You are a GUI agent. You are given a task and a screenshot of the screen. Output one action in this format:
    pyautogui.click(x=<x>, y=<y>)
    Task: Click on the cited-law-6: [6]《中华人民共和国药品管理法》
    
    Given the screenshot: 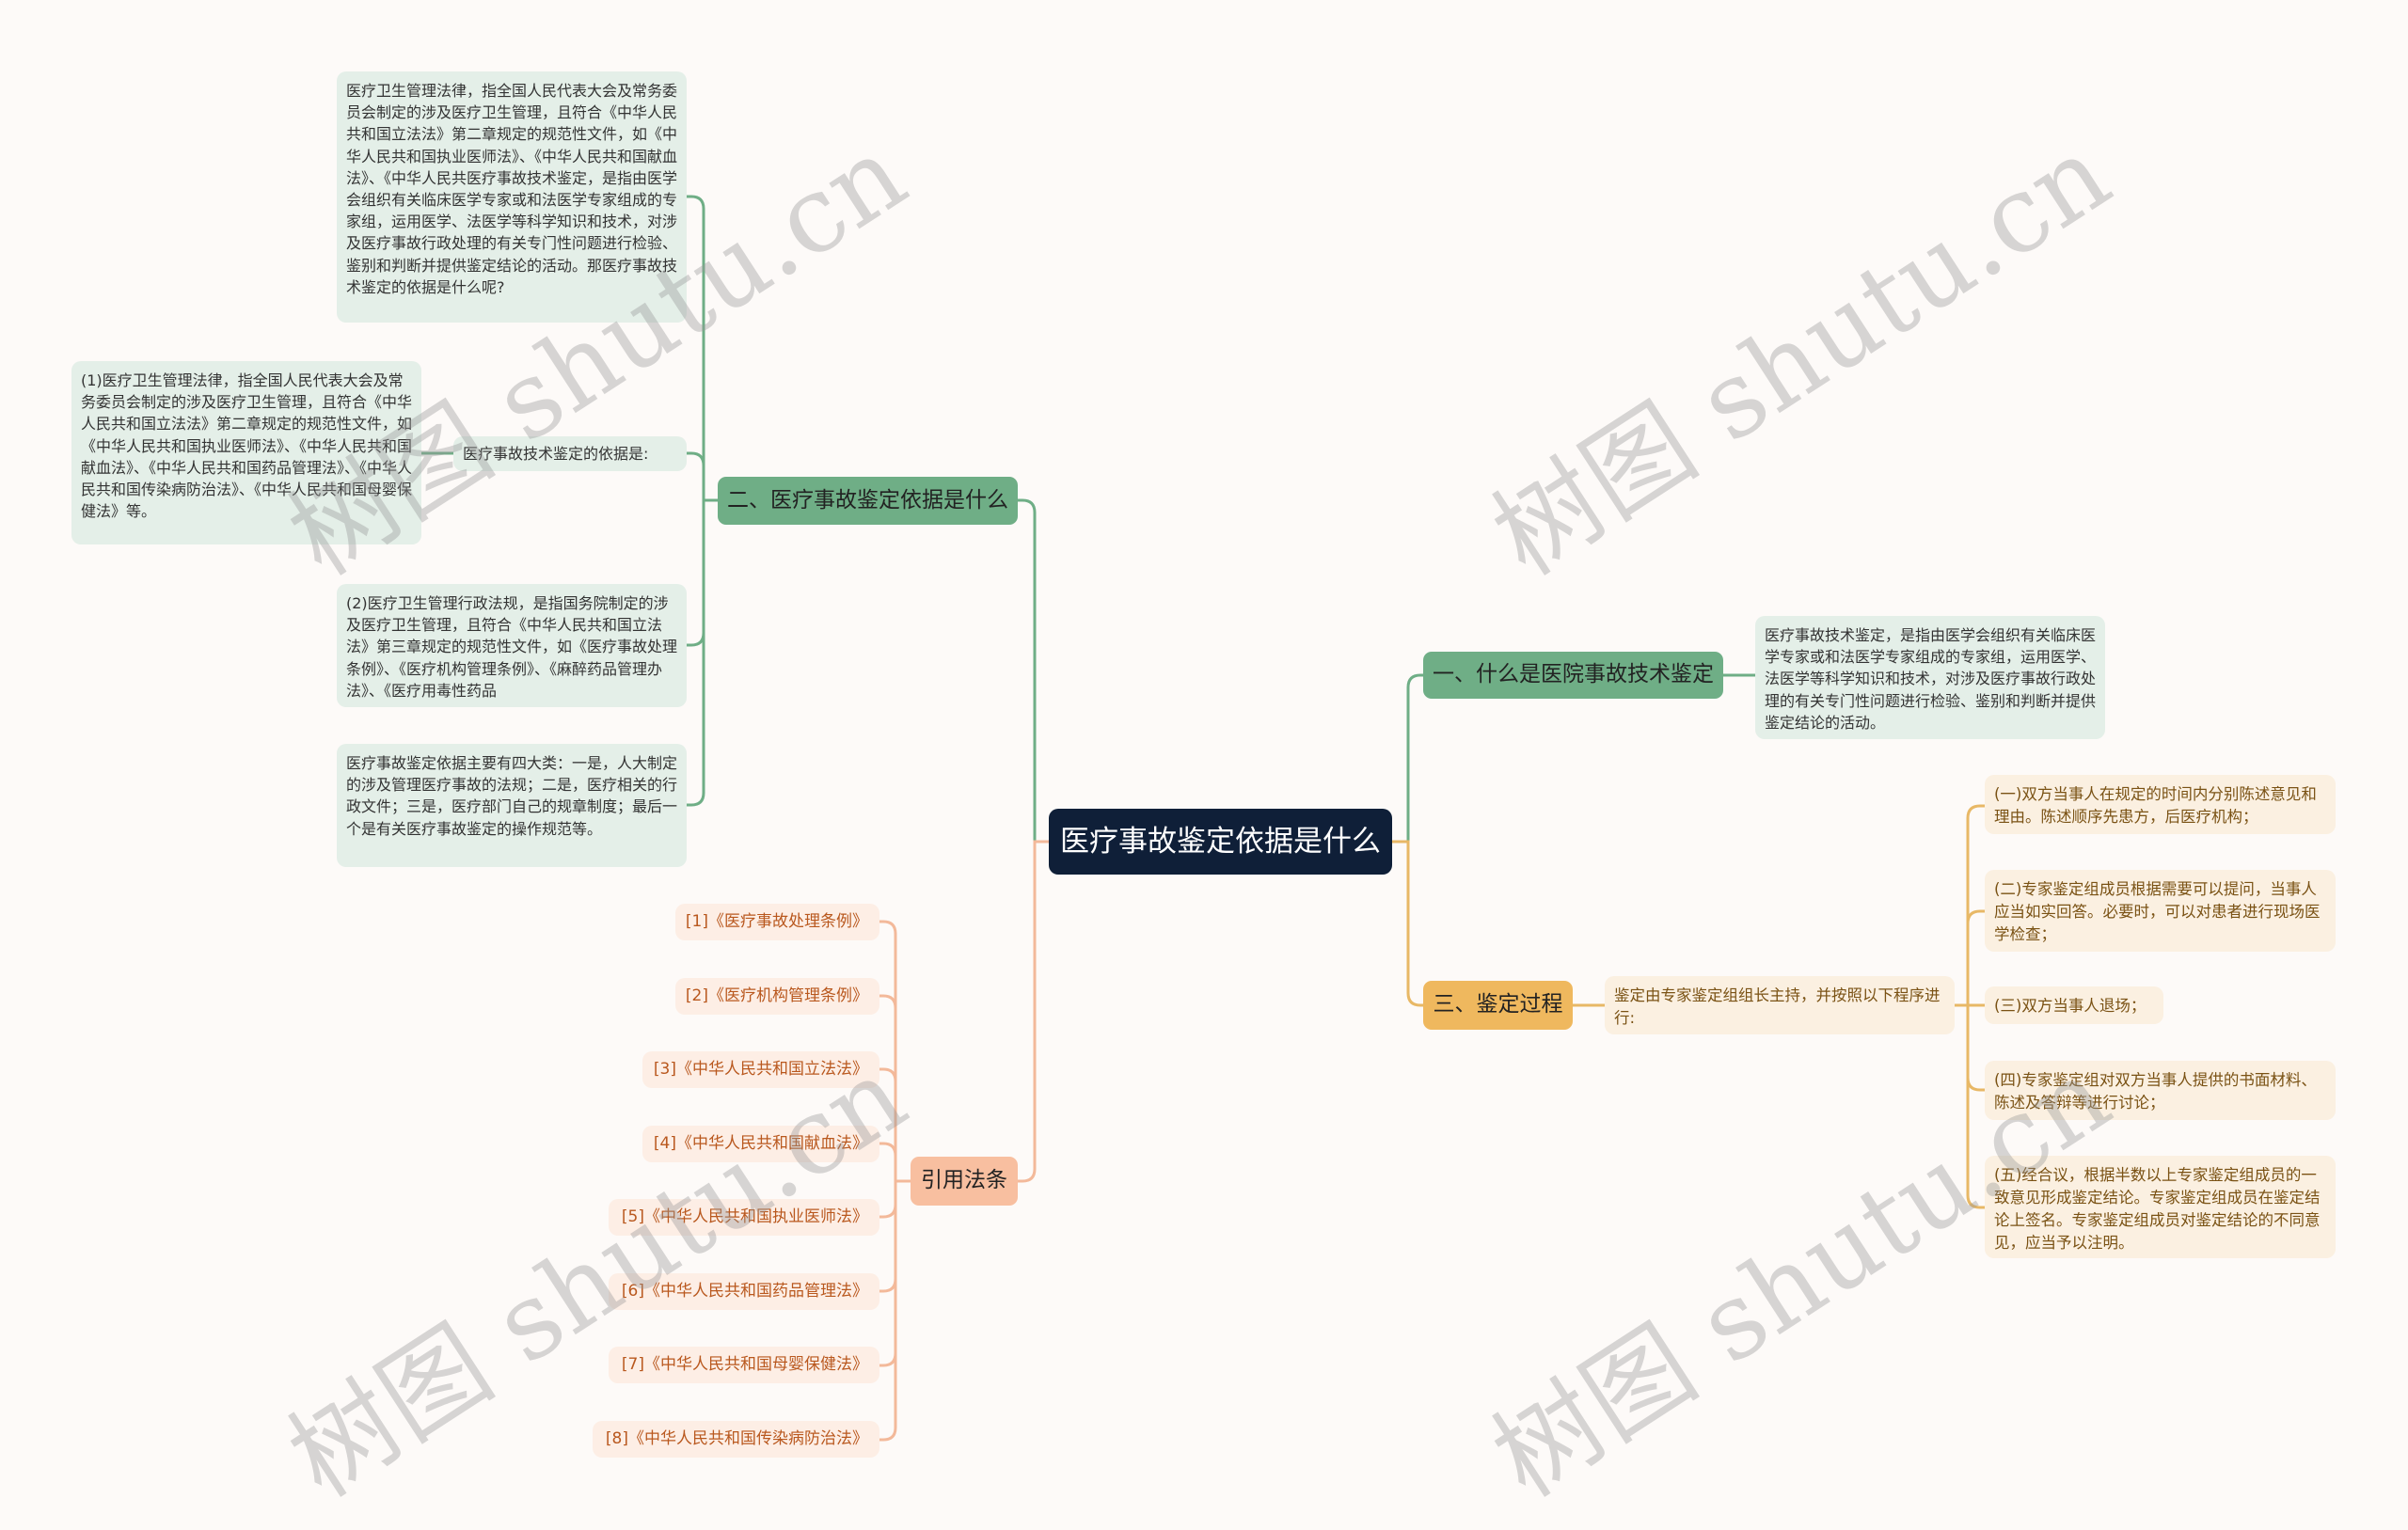 What is the action you would take?
    pyautogui.click(x=744, y=1291)
    